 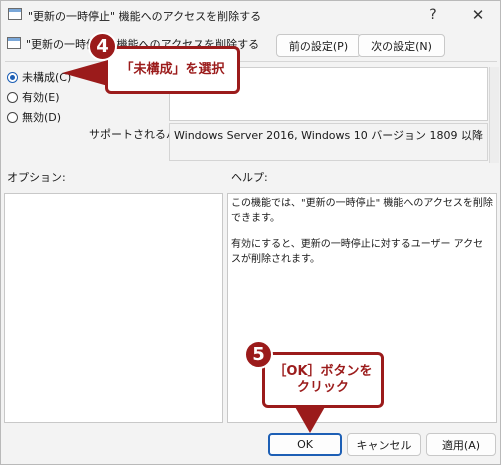 I want to click on step5-callout-line2: クリック, so click(x=322, y=387).